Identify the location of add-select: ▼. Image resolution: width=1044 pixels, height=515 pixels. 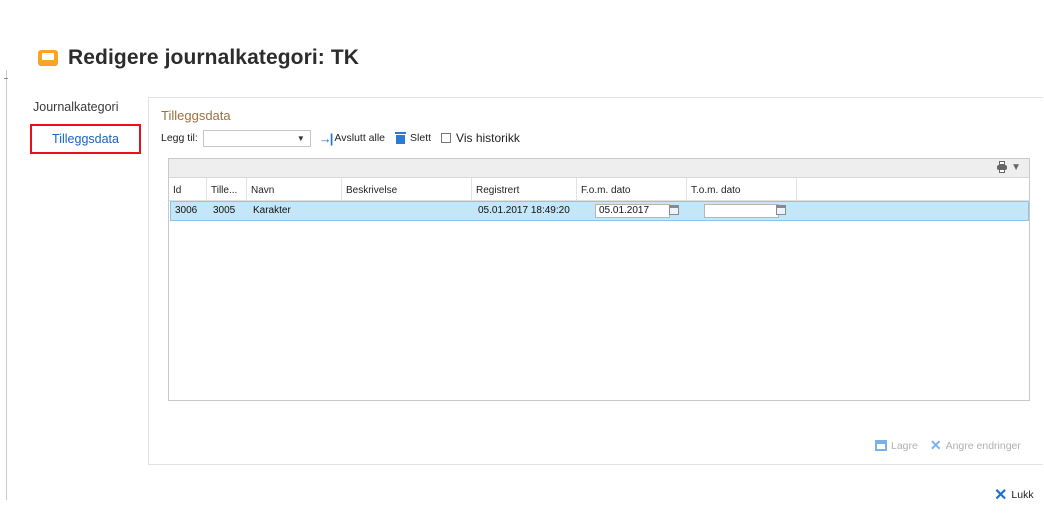
(256, 138).